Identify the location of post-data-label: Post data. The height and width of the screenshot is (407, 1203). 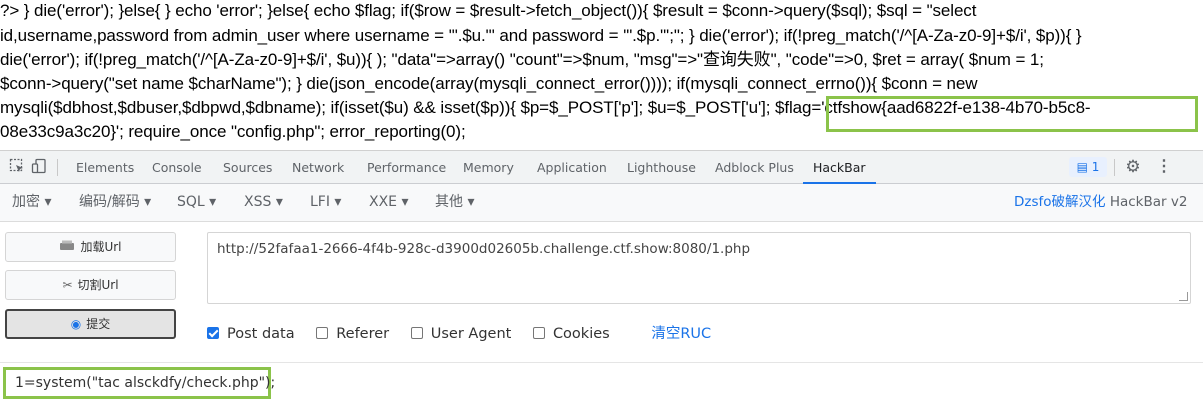
(261, 334).